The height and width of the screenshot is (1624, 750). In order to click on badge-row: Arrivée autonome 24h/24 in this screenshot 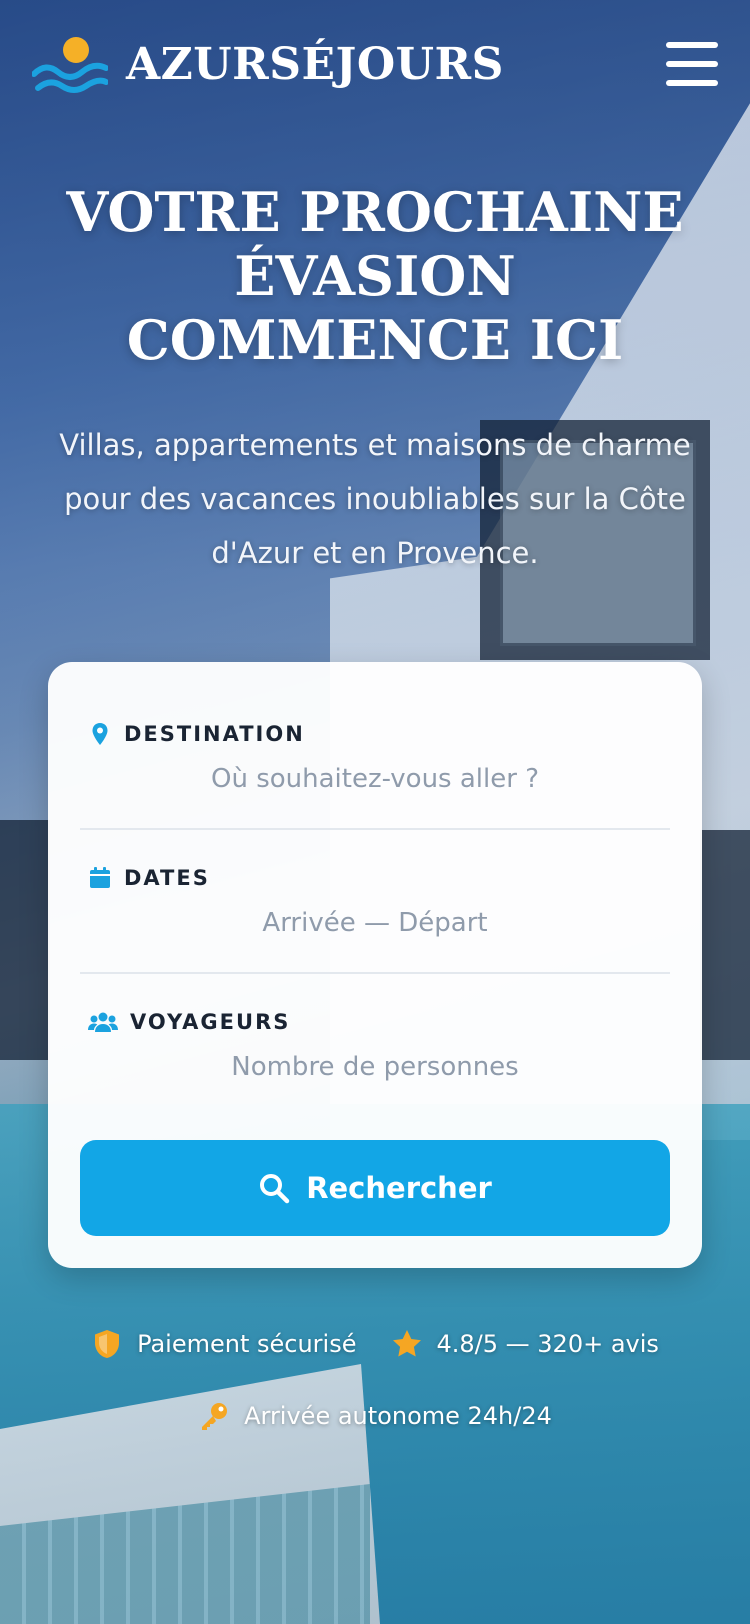, I will do `click(375, 1416)`.